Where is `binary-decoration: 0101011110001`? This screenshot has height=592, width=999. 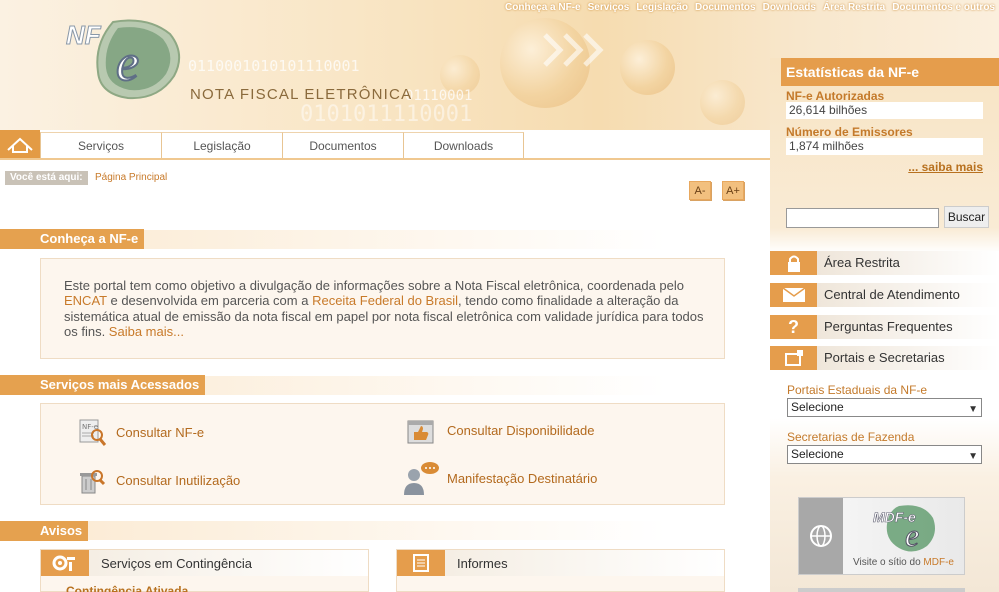
binary-decoration: 0101011110001 is located at coordinates (386, 114).